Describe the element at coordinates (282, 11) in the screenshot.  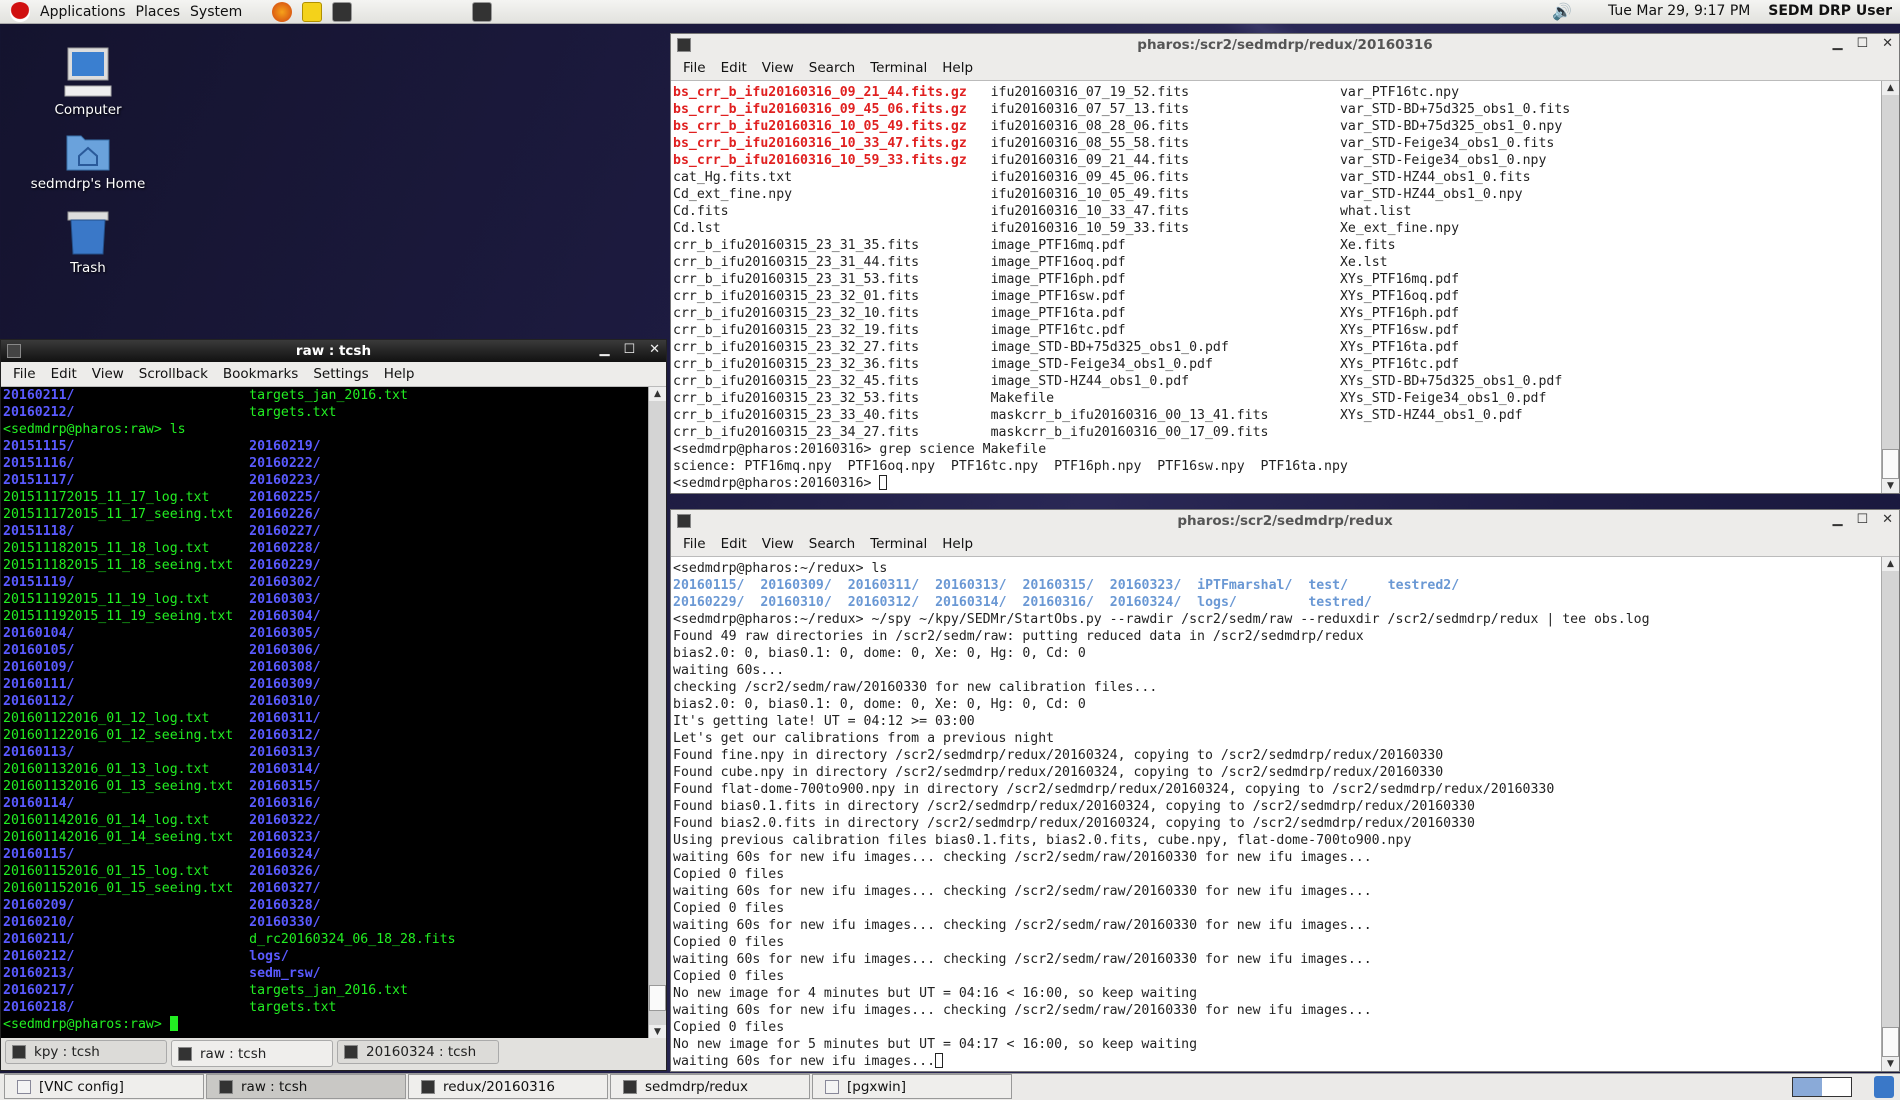
I see `firefox-icon` at that location.